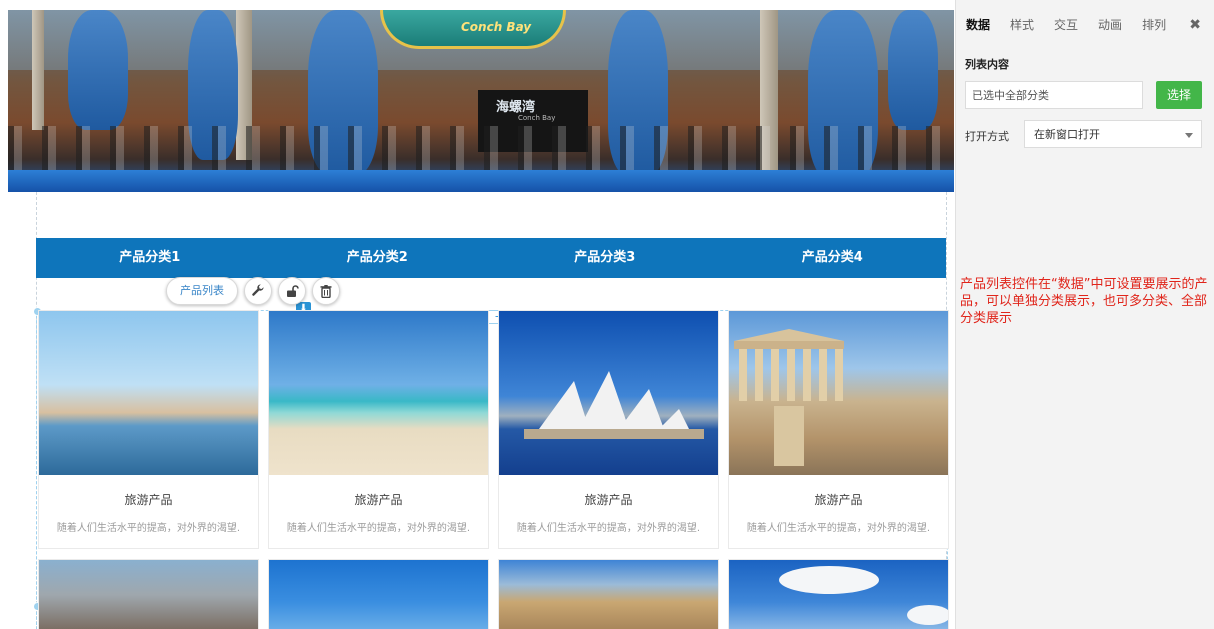 The height and width of the screenshot is (629, 1214). Describe the element at coordinates (1054, 95) in the screenshot. I see `category-selection-field: 已选中全部分类` at that location.